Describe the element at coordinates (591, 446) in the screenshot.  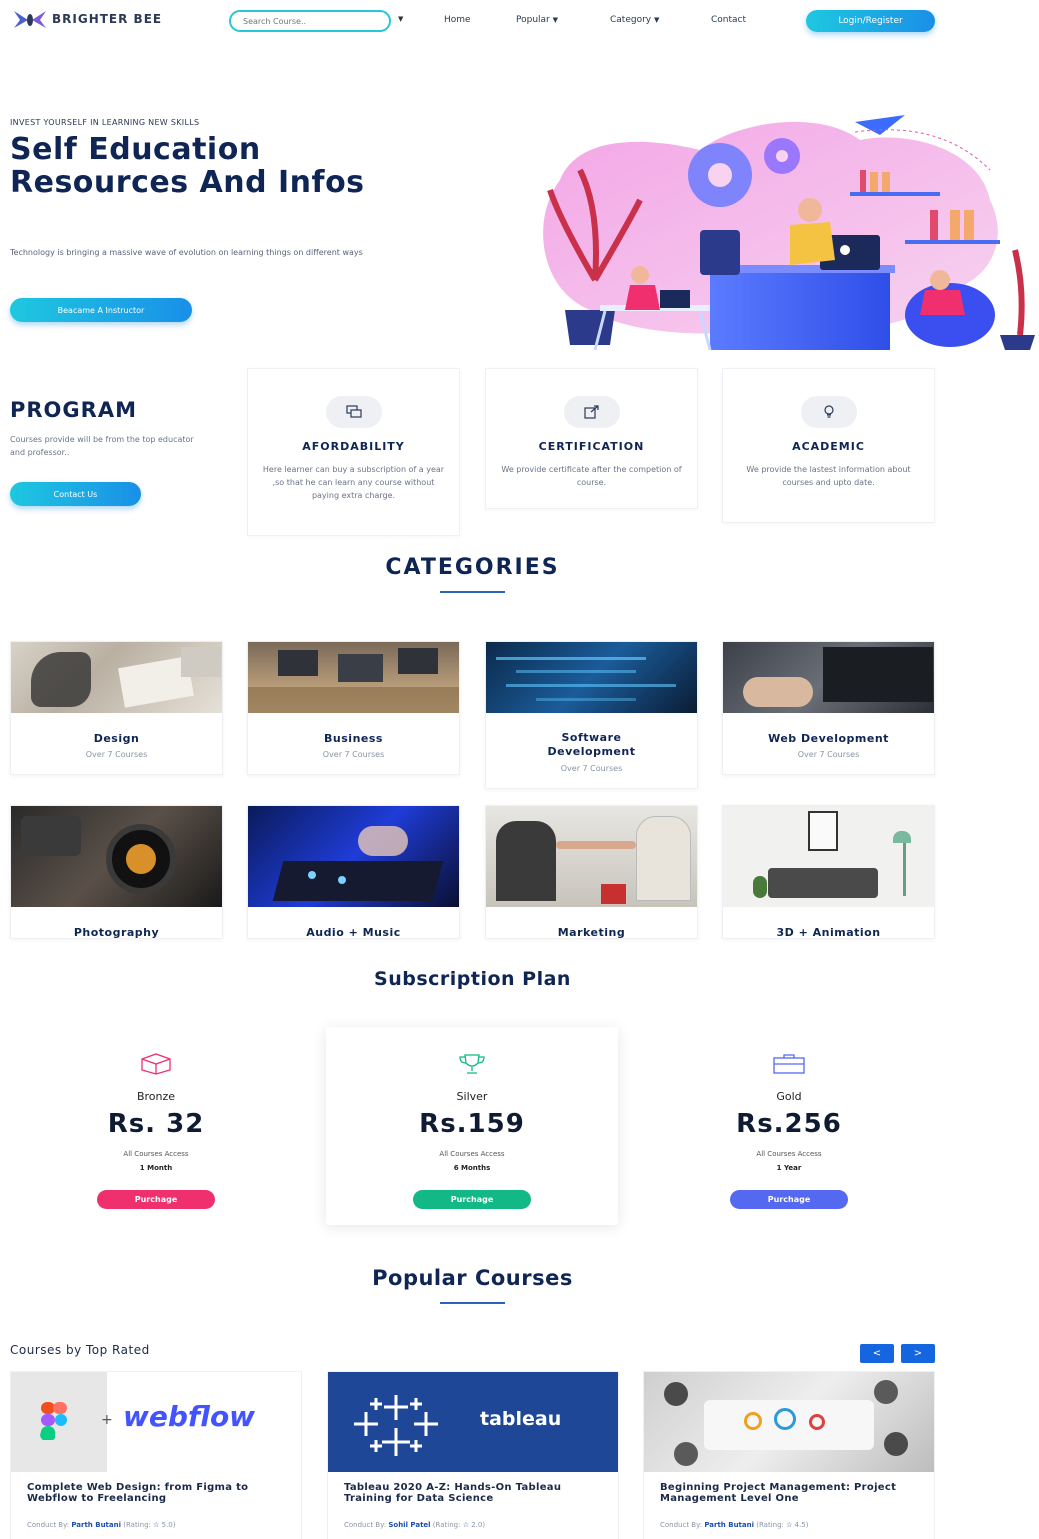
I see `feature-title: CERTIFICATION` at that location.